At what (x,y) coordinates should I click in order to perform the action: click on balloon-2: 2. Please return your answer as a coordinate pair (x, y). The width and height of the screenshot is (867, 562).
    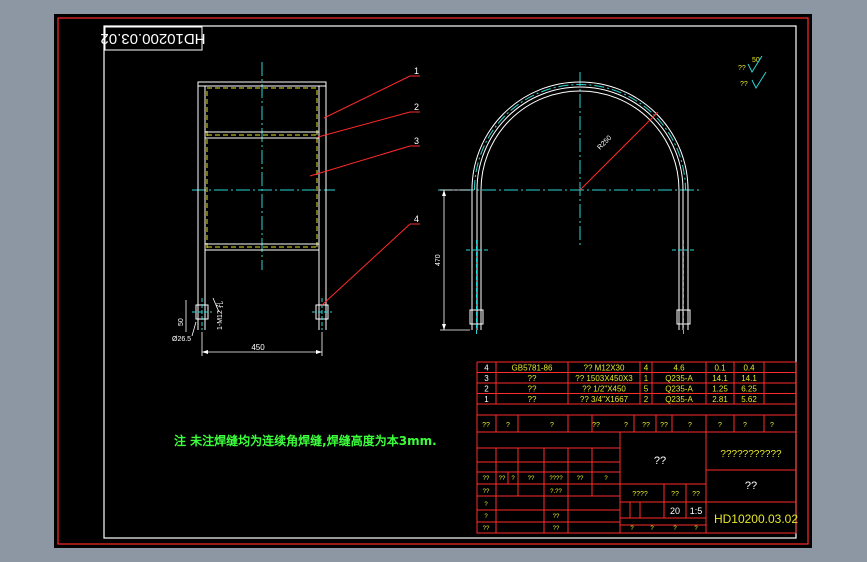
    Looking at the image, I should click on (416, 107).